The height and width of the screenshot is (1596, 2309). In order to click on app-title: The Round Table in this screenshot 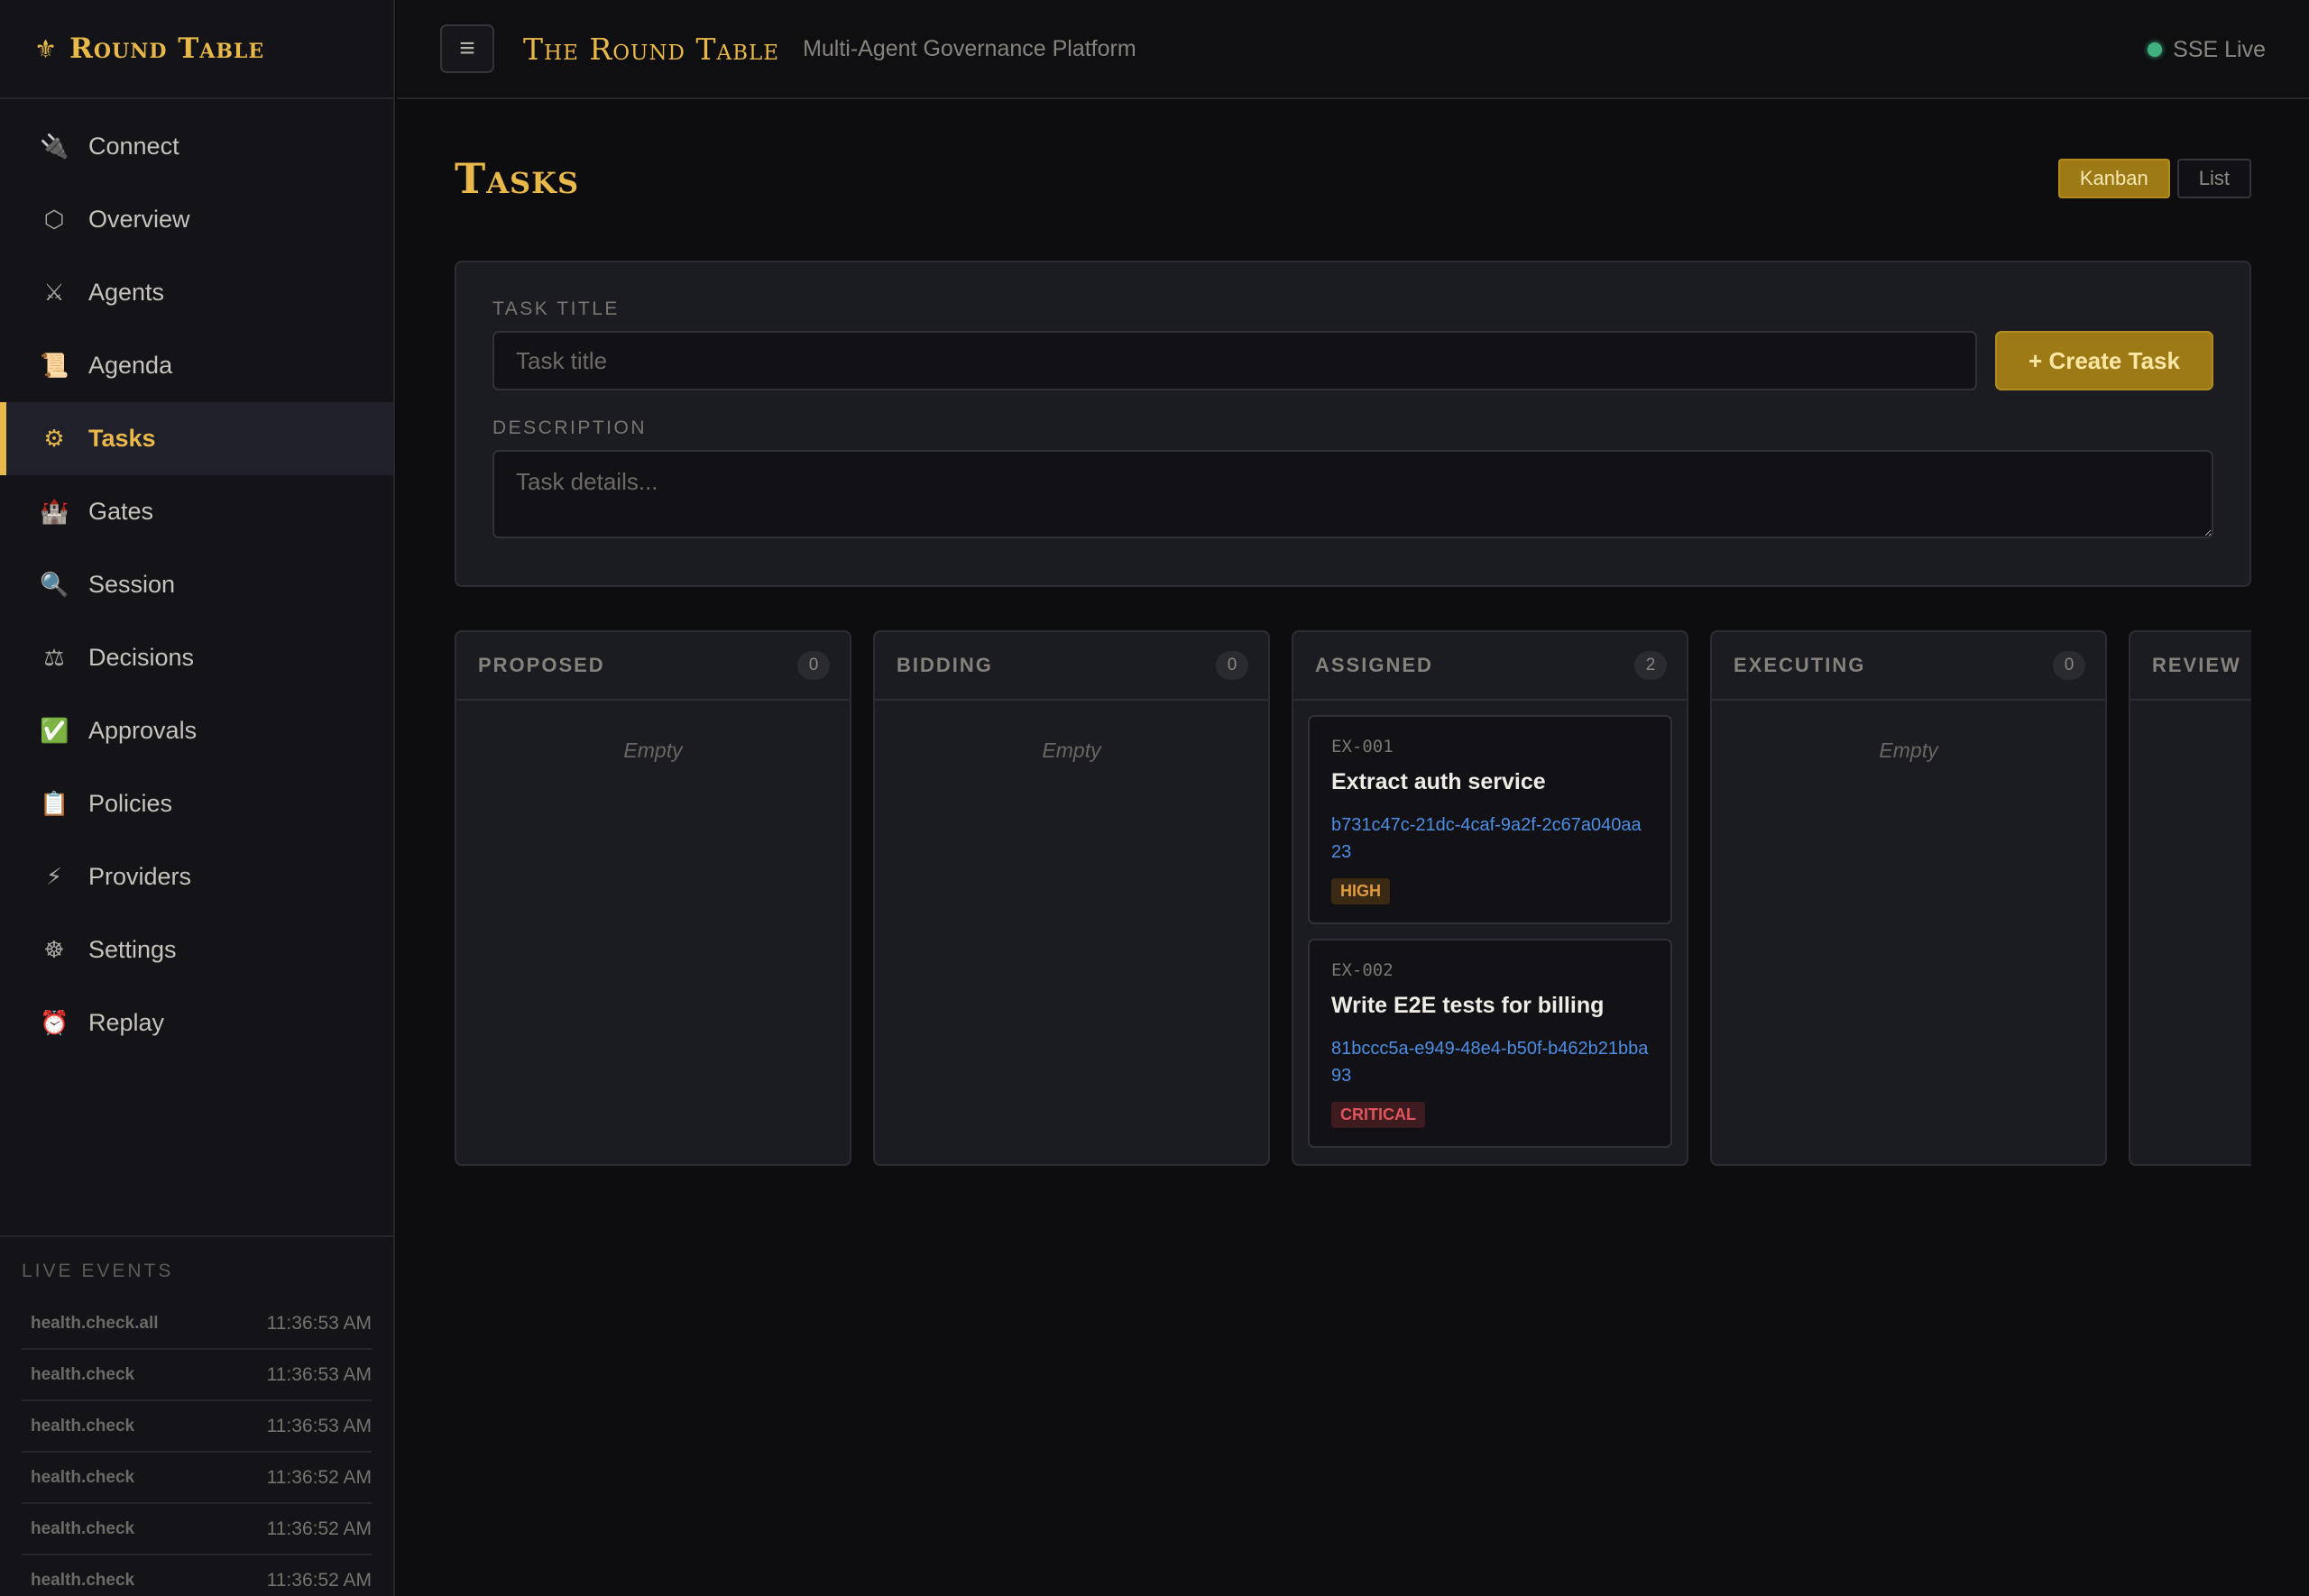, I will do `click(651, 49)`.